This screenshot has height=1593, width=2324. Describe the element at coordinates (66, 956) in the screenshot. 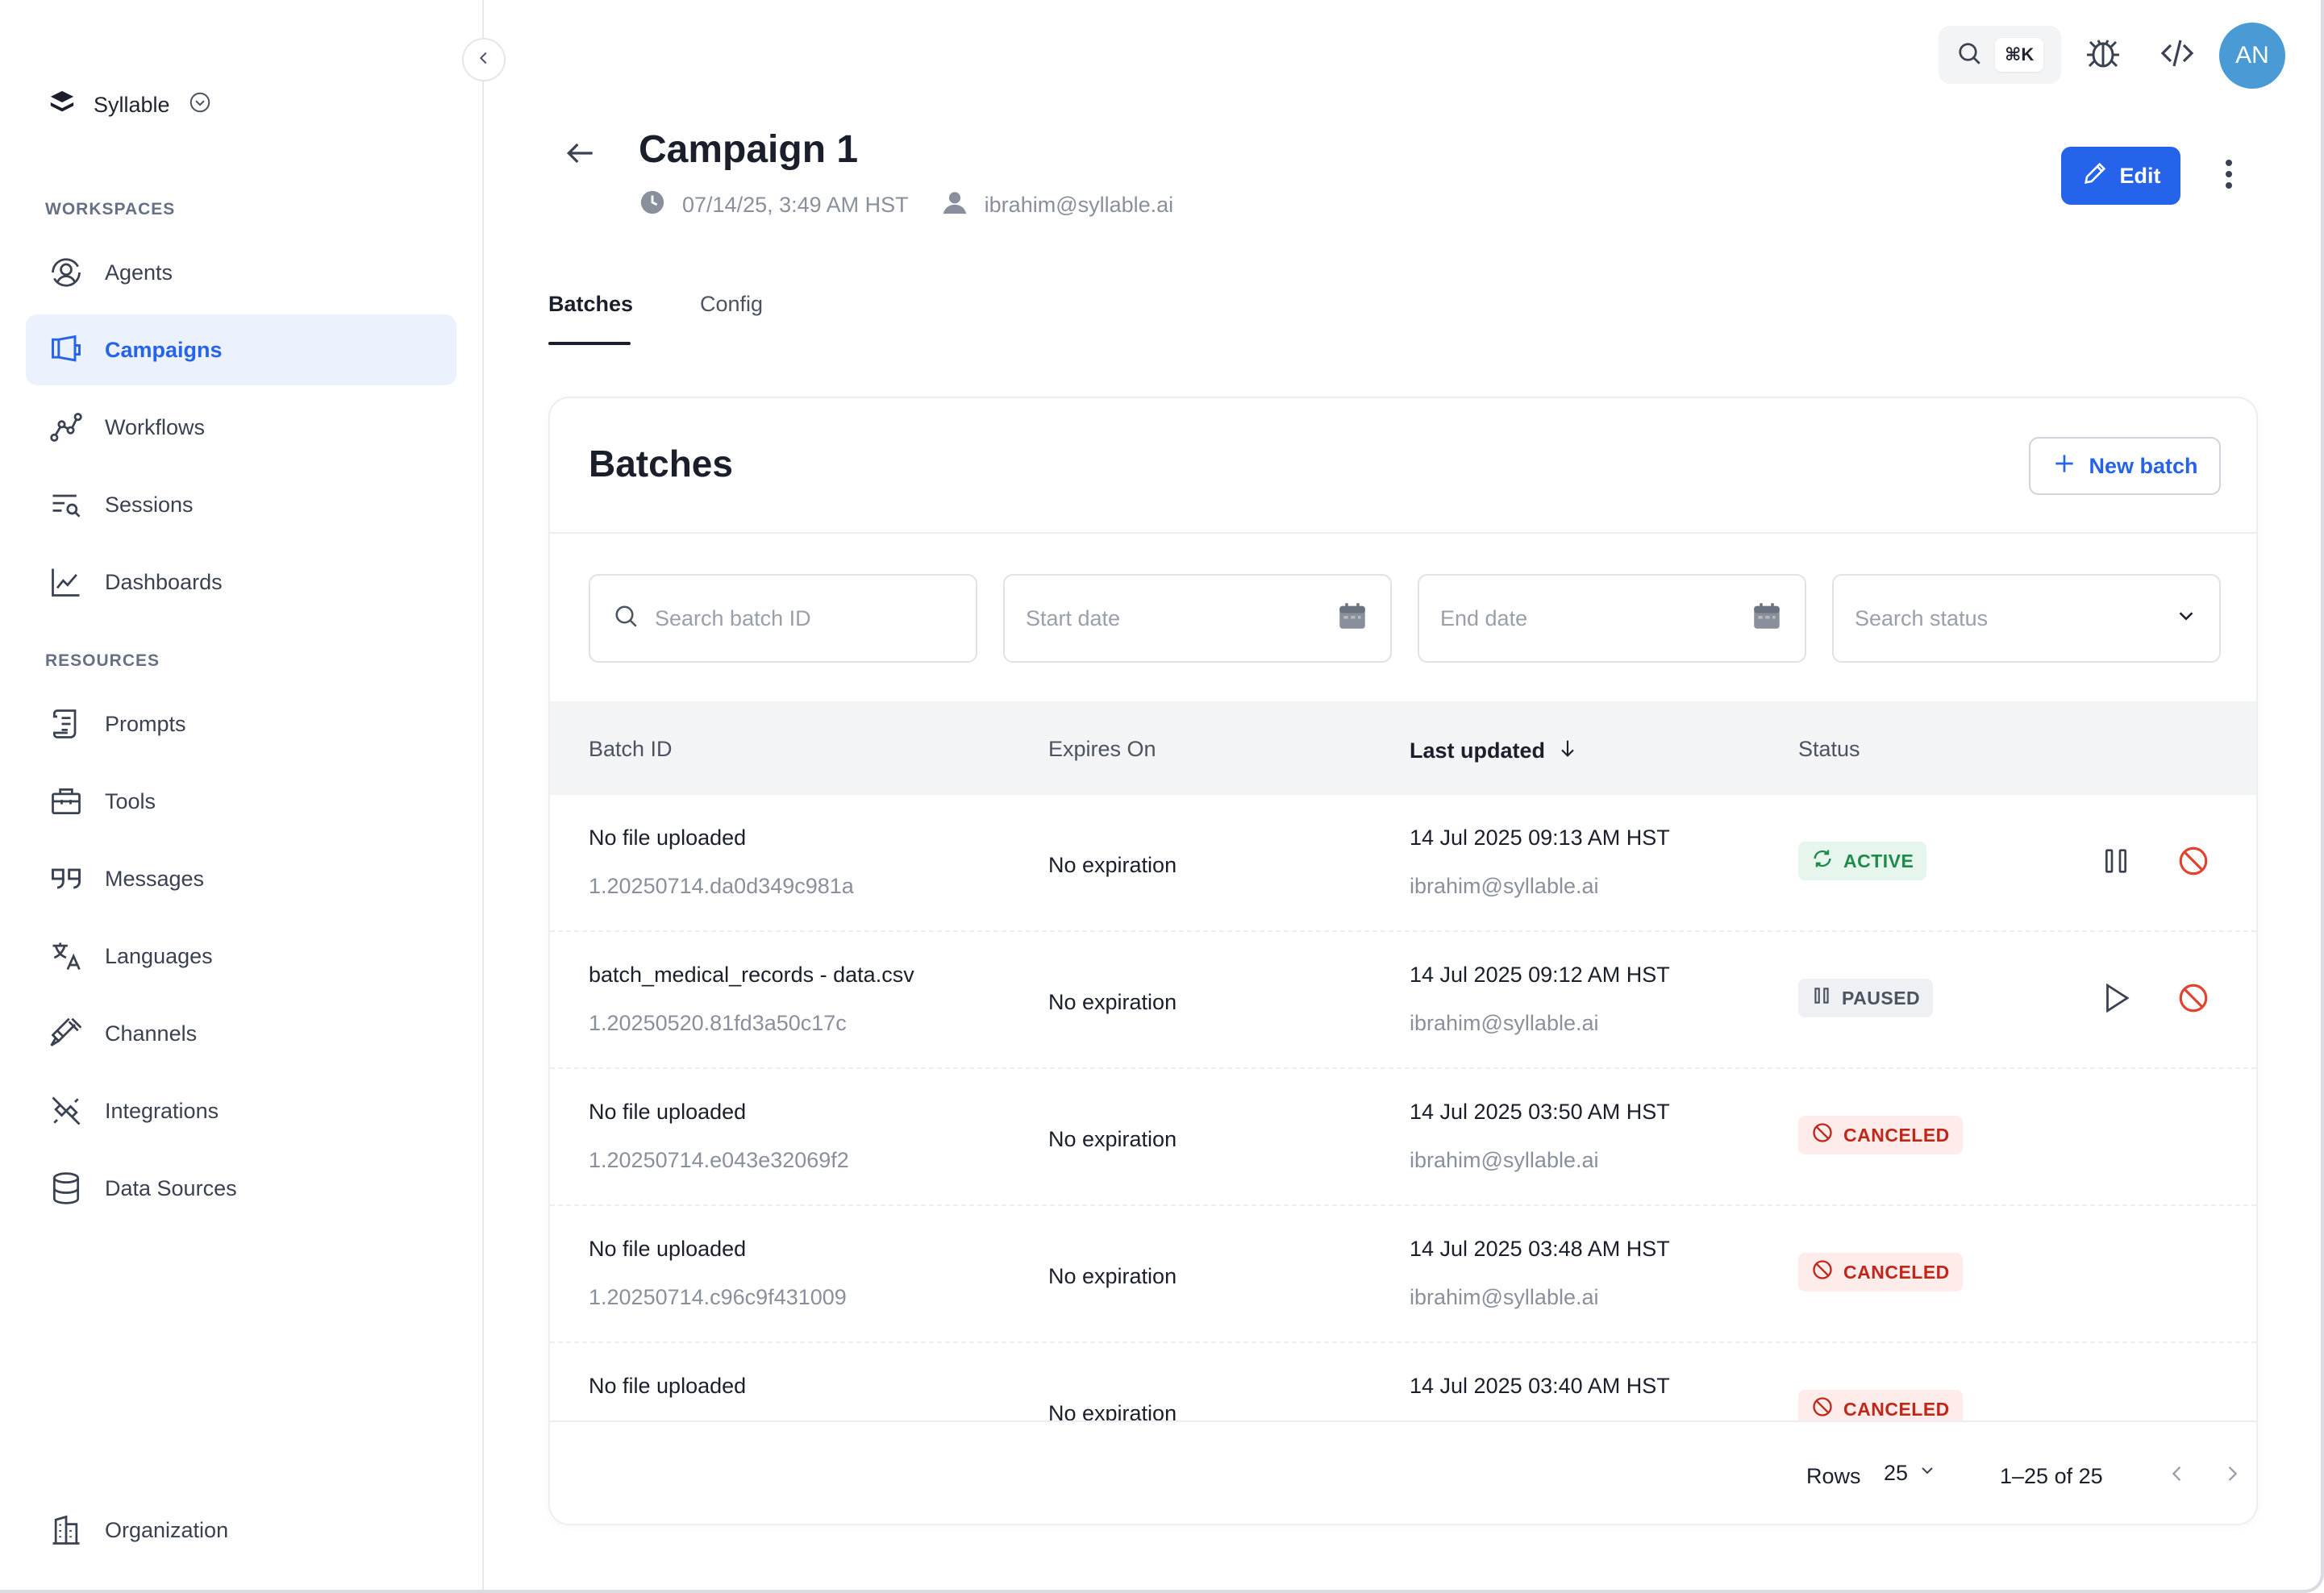

I see `language-icon` at that location.